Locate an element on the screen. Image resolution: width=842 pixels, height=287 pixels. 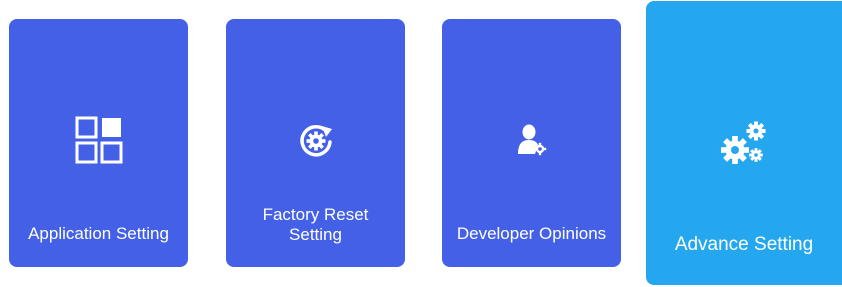
reset-icon is located at coordinates (315, 140).